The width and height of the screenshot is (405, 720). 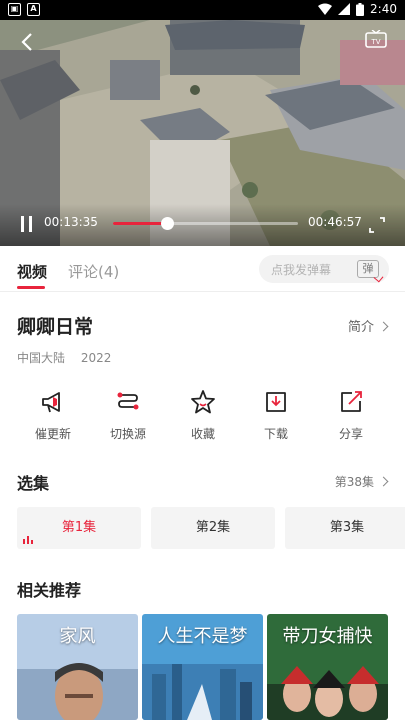 I want to click on tab-comments: 评论(4), so click(x=93, y=271).